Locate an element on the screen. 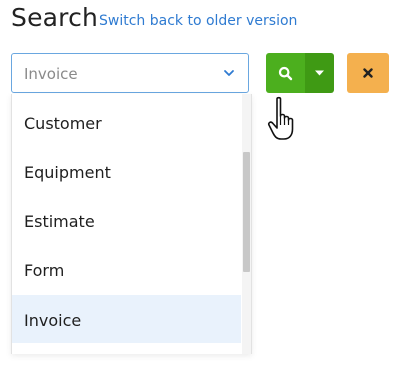  close-icon is located at coordinates (368, 73).